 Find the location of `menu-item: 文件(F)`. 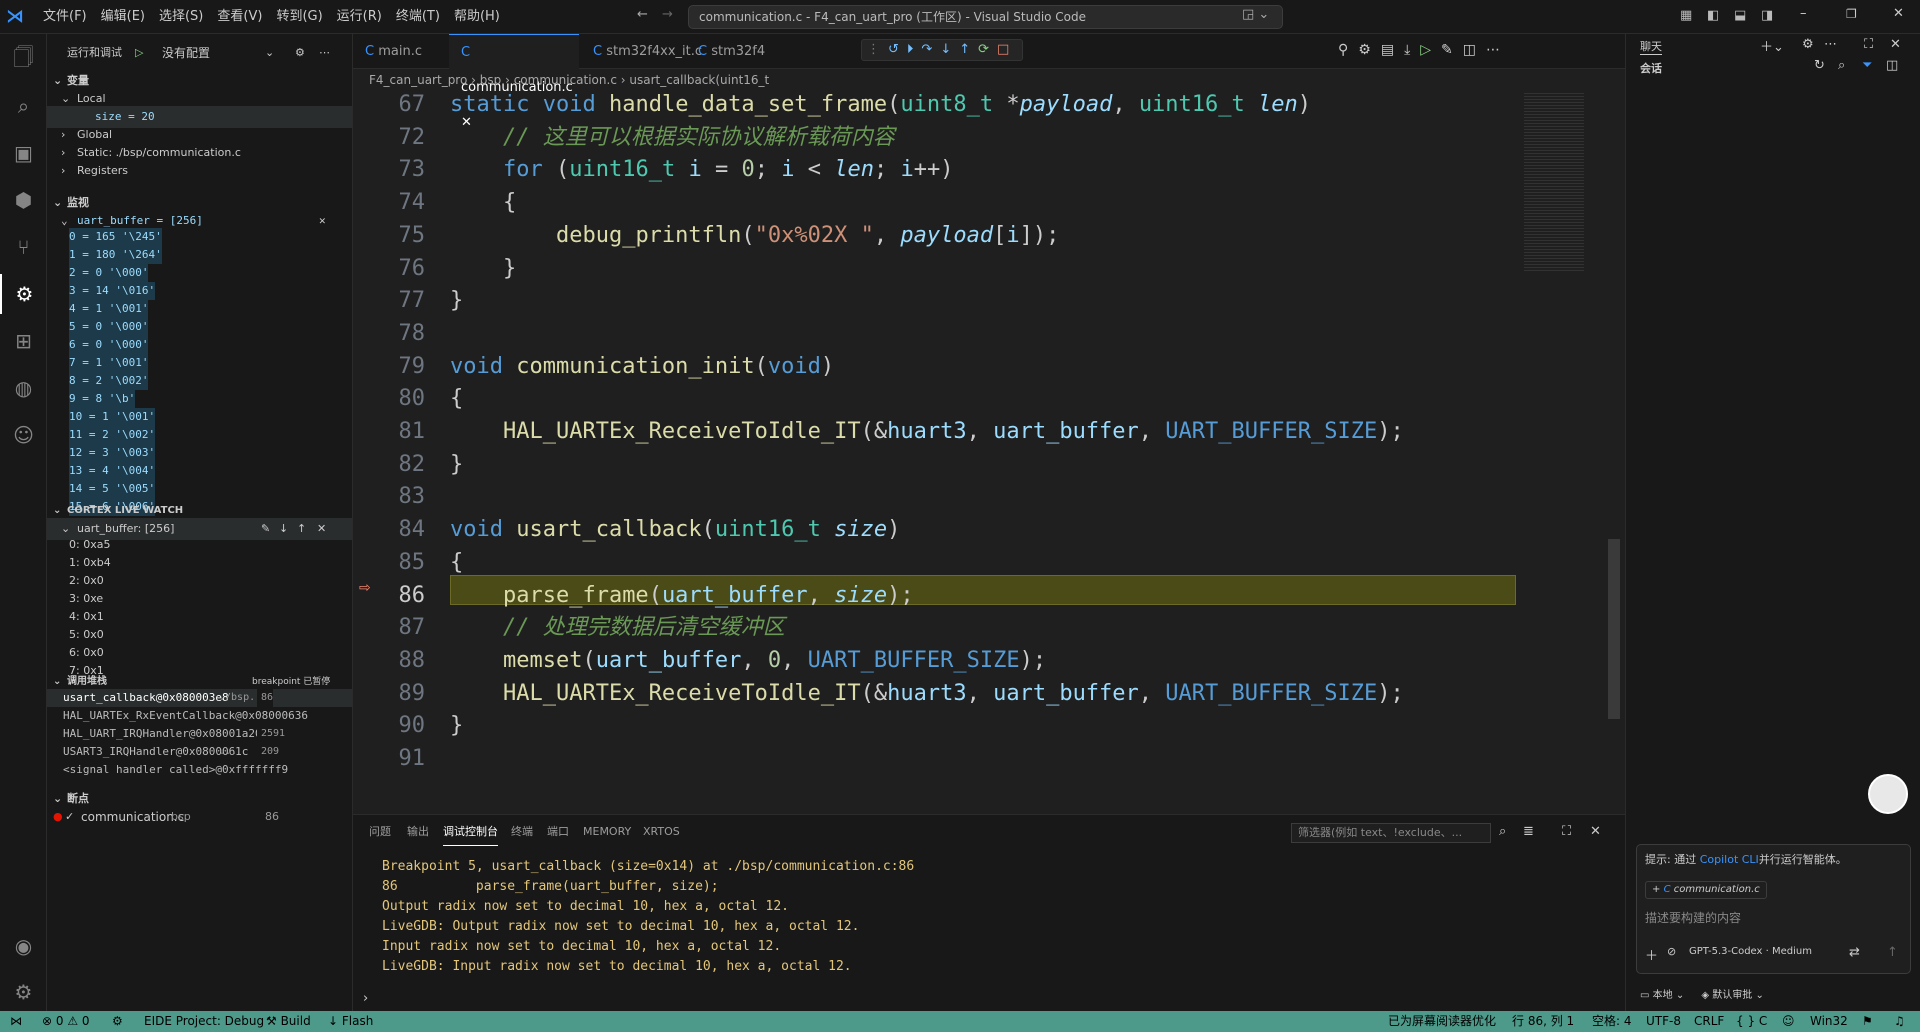

menu-item: 文件(F) is located at coordinates (65, 17).